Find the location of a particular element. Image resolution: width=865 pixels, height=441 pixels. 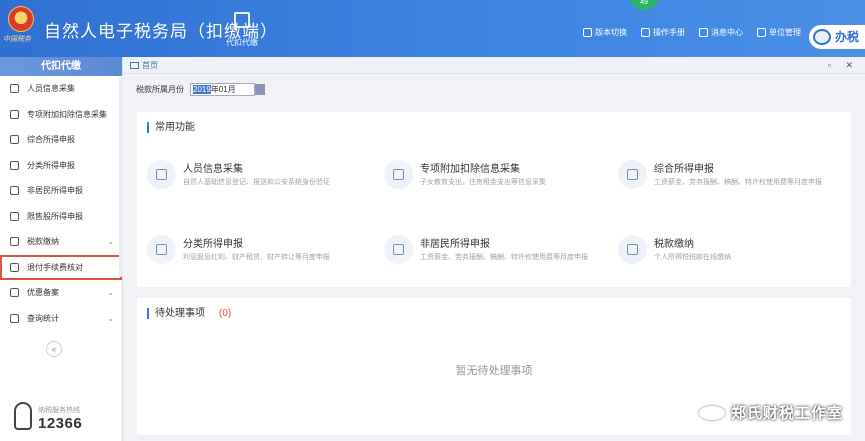

watermark: 郑氏财税工作室 is located at coordinates (770, 412).